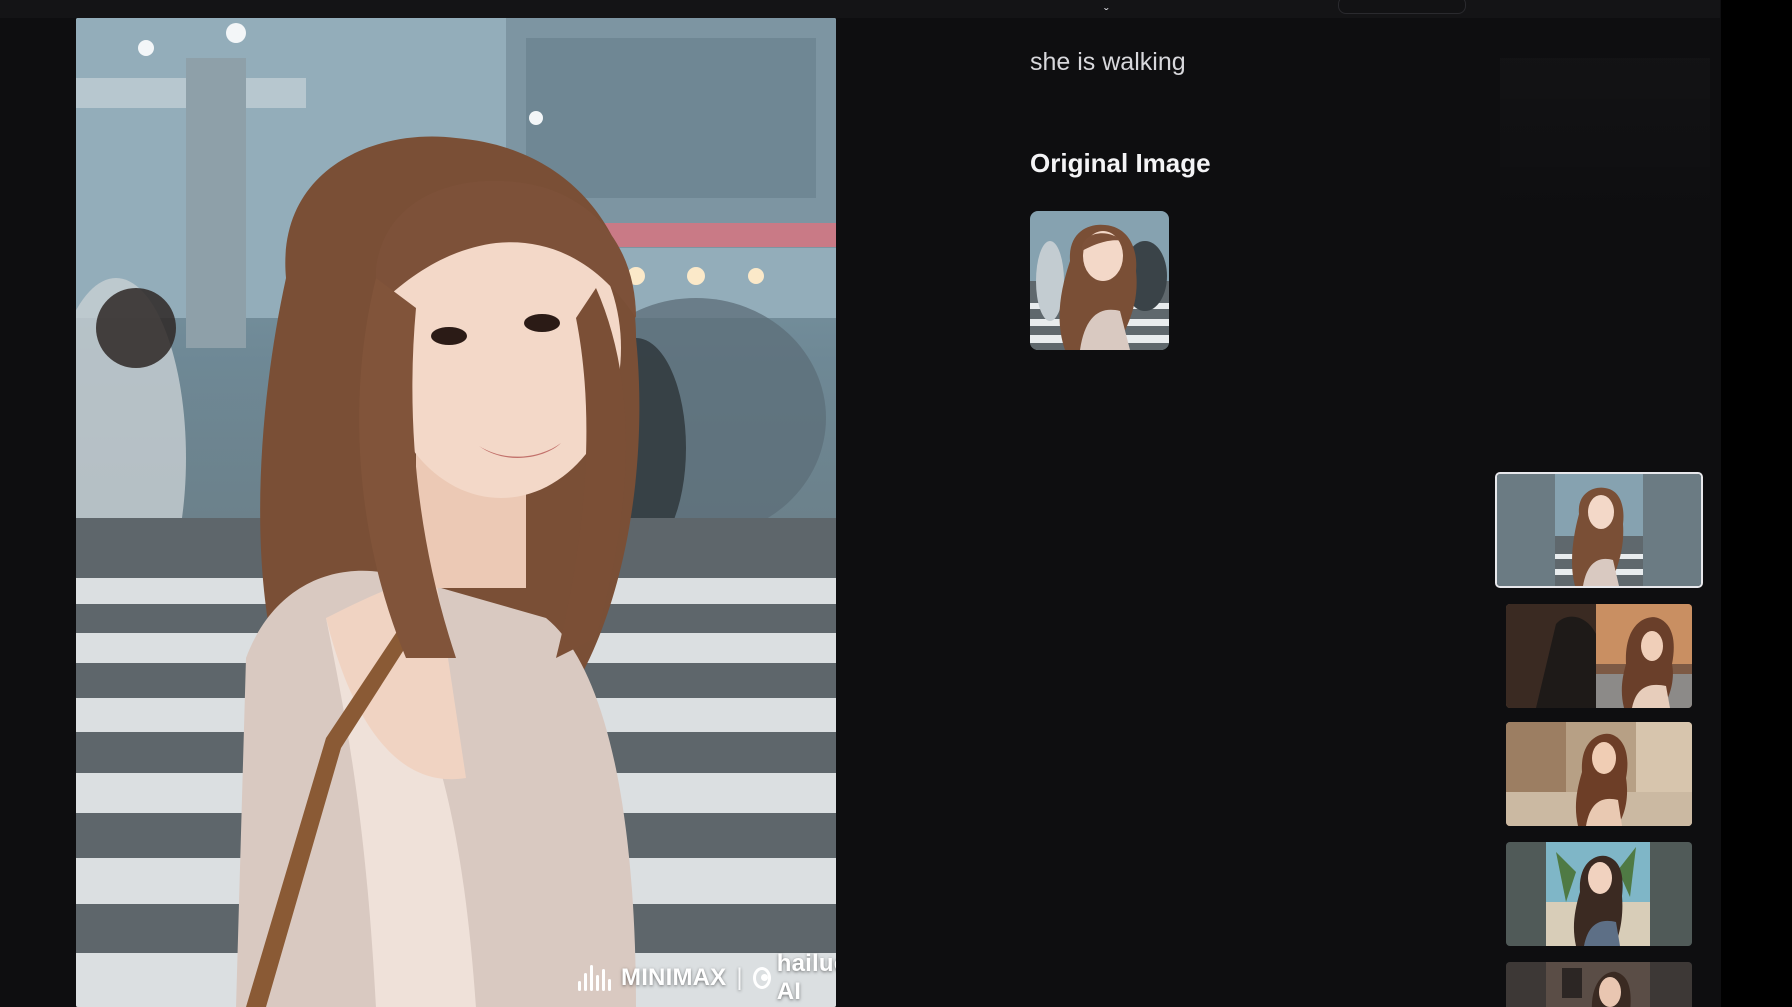 Image resolution: width=1792 pixels, height=1007 pixels. I want to click on thumb-street-sunset-image, so click(1599, 656).